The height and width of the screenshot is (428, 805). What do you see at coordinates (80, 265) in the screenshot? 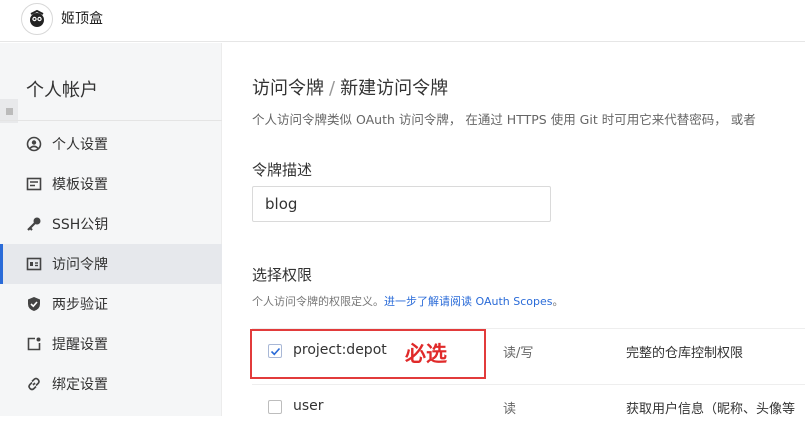
I see `sidebar-item-label: 访问令牌` at bounding box center [80, 265].